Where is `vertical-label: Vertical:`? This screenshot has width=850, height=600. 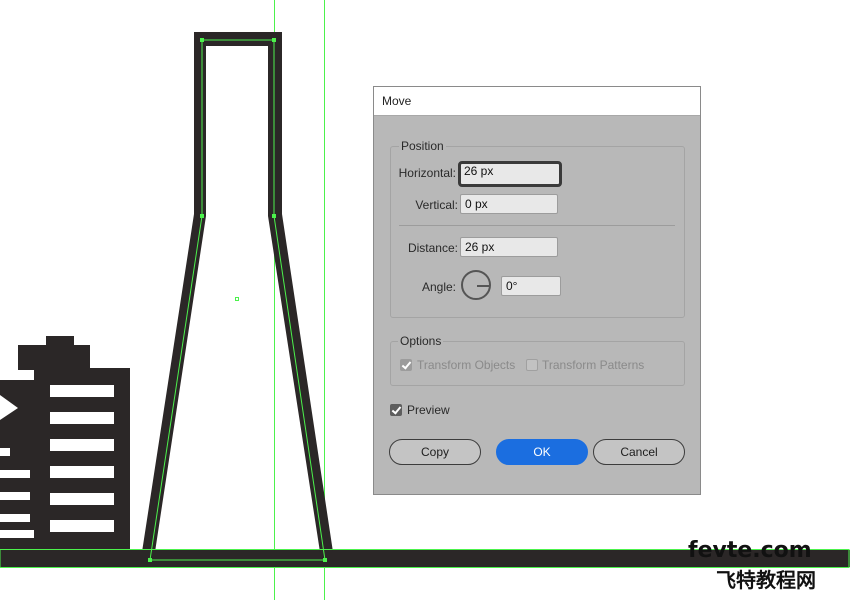
vertical-label: Vertical: is located at coordinates (436, 205).